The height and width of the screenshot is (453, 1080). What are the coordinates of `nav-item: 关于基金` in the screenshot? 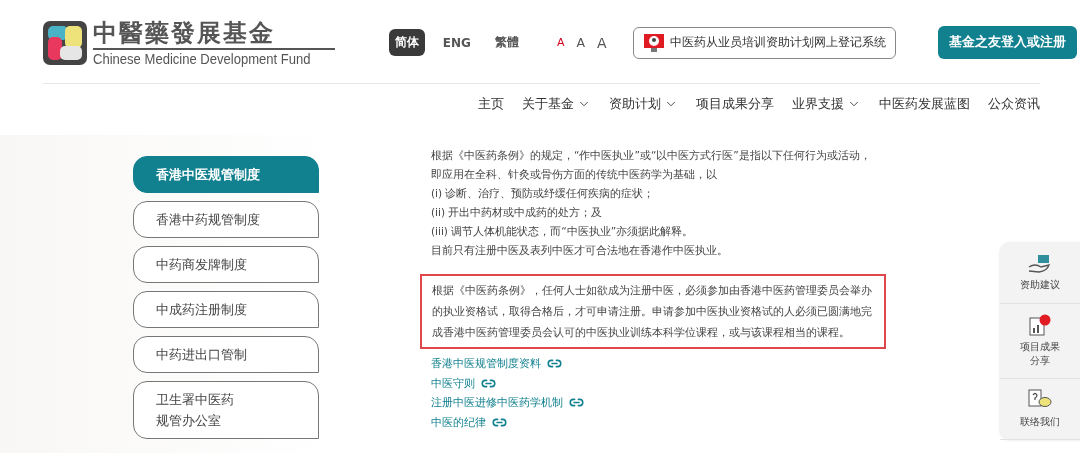 It's located at (556, 104).